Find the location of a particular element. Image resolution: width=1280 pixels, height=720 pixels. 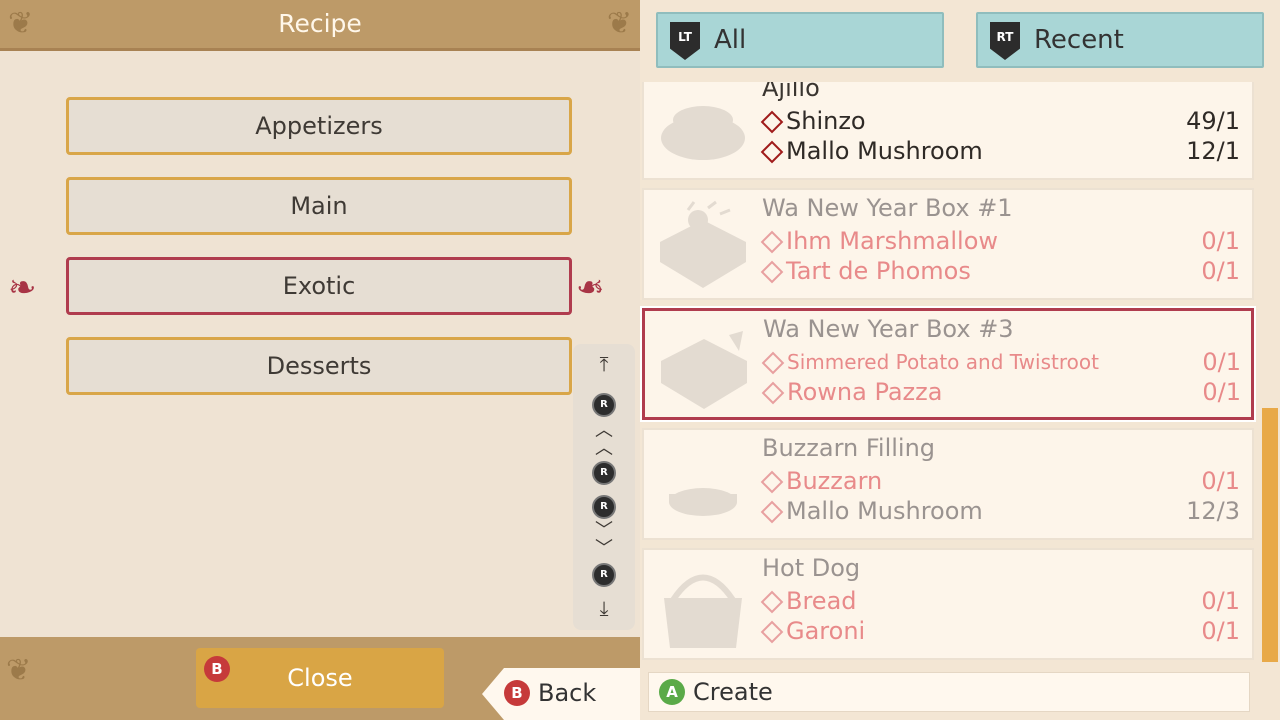

ingredient-qty: 49/1 is located at coordinates (1213, 121).